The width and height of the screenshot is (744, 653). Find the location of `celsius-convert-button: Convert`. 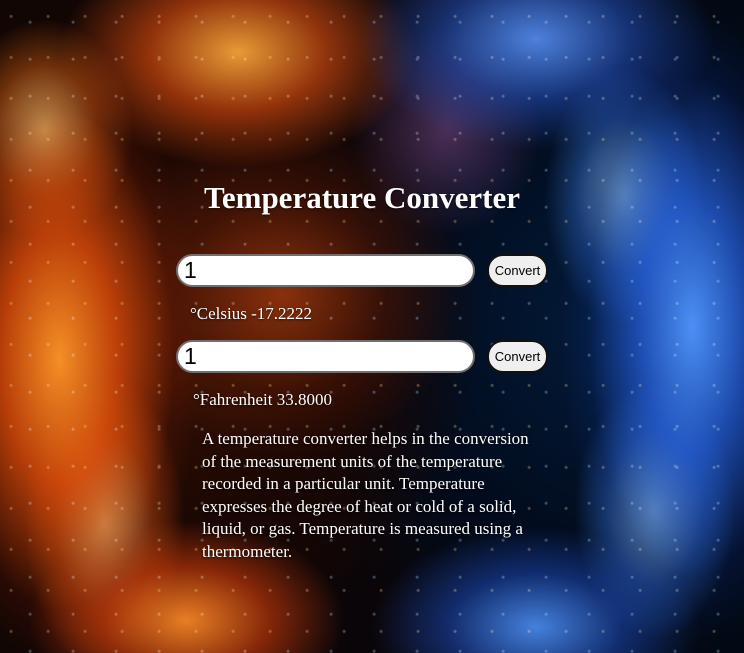

celsius-convert-button: Convert is located at coordinates (517, 270).